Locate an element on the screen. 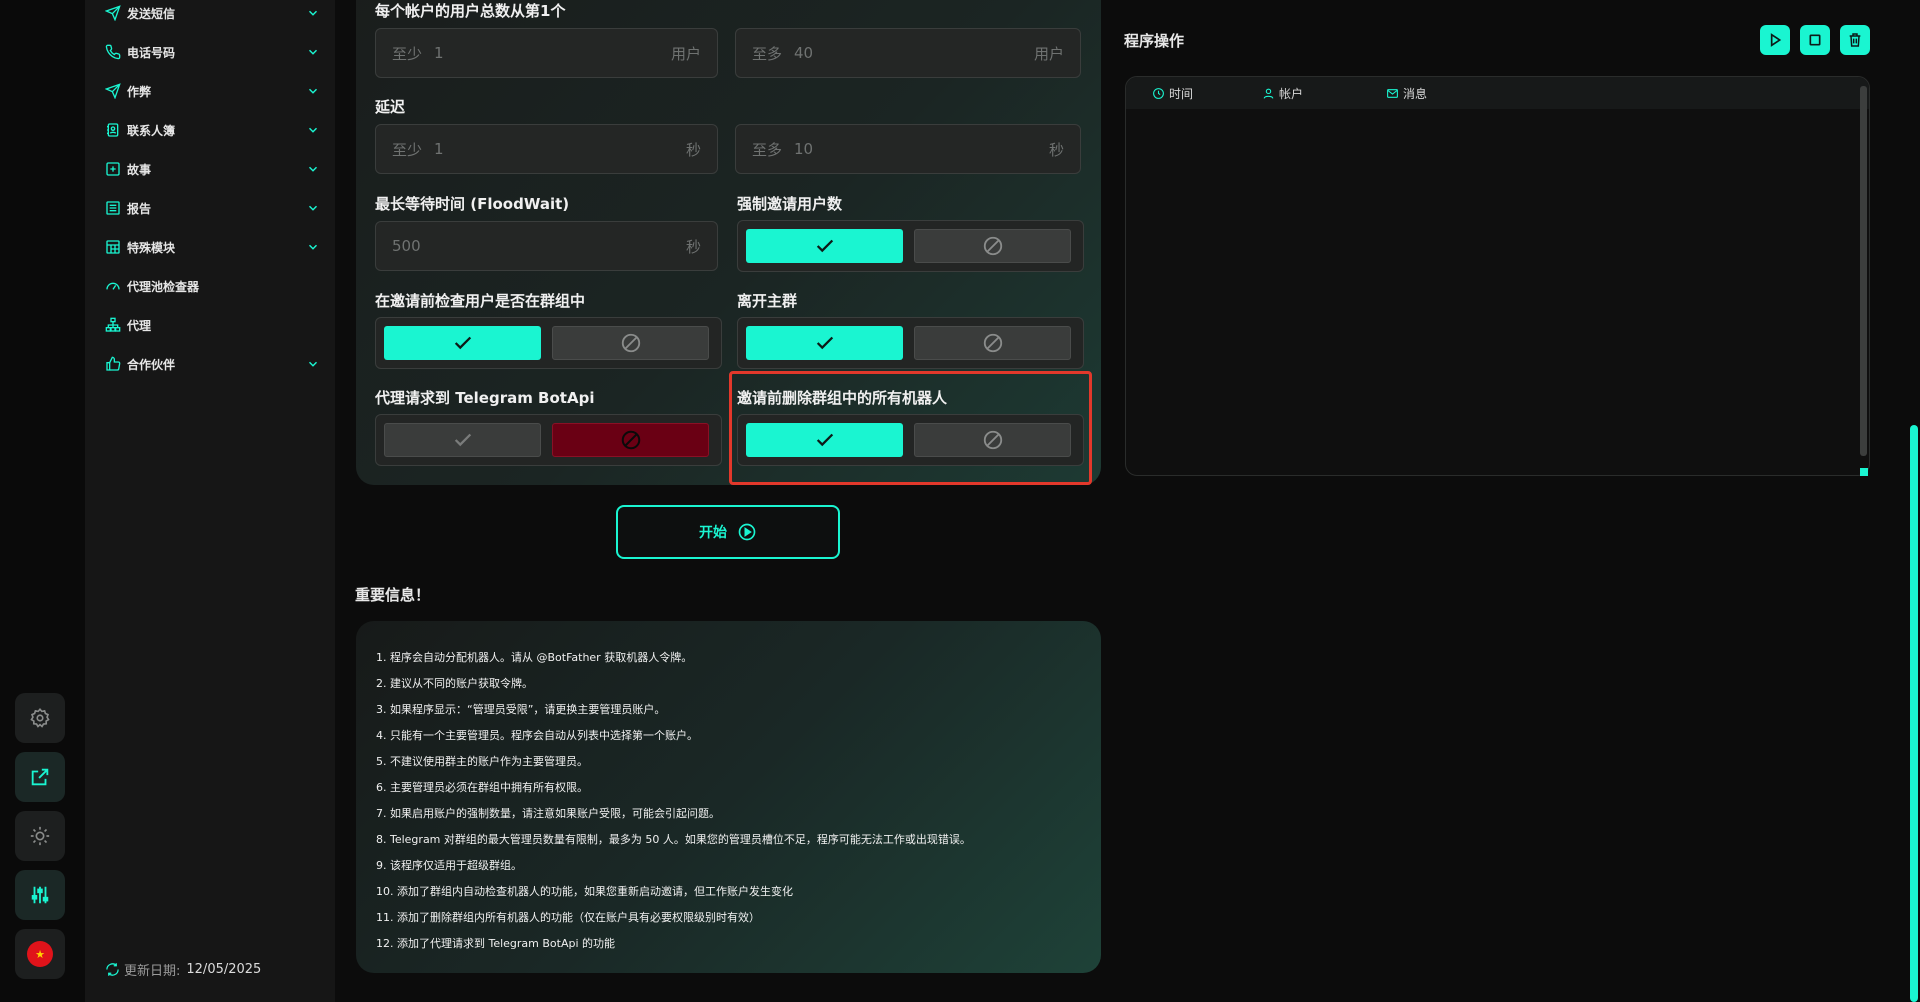 The width and height of the screenshot is (1920, 1002). log-scrollbar is located at coordinates (1863, 271).